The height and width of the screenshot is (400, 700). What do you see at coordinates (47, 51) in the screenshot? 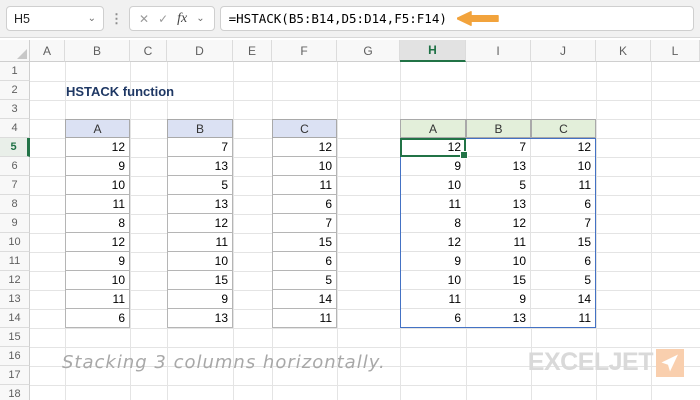
I see `column-header-A: A` at bounding box center [47, 51].